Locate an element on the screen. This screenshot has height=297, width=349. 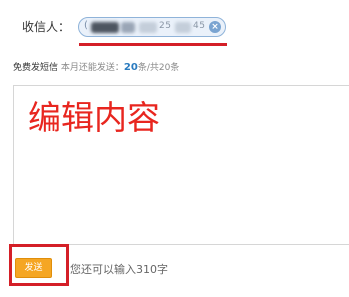
recipient-label: 收信人： is located at coordinates (46, 27).